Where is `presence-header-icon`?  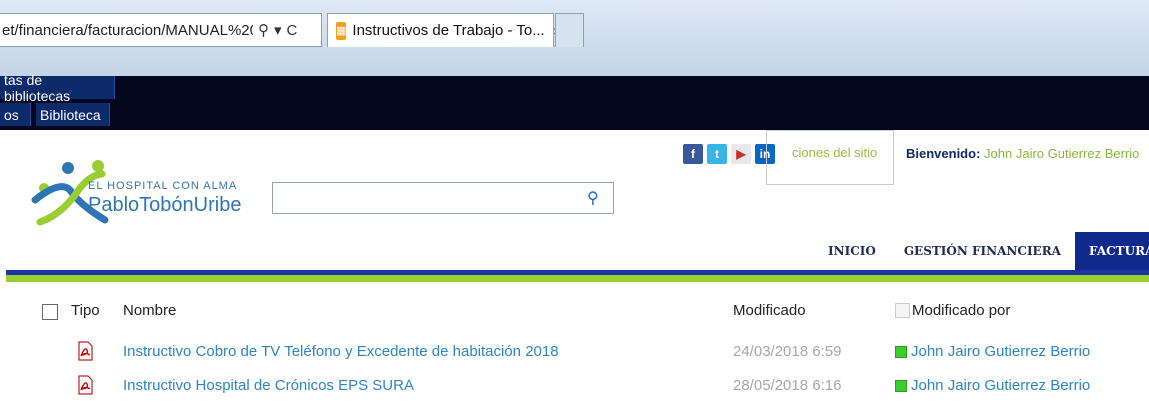 presence-header-icon is located at coordinates (902, 310).